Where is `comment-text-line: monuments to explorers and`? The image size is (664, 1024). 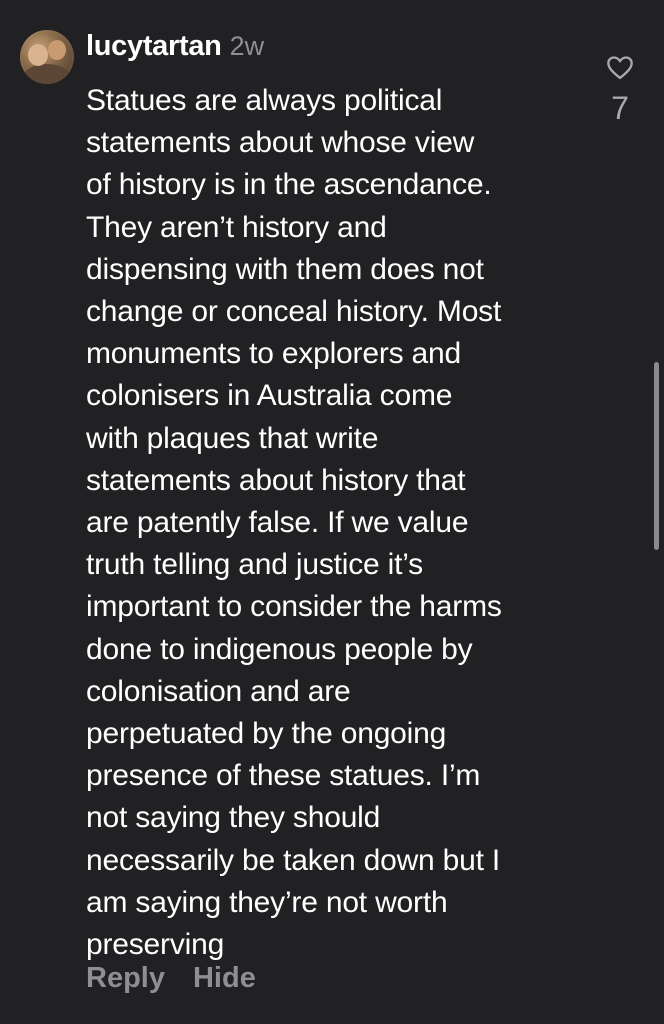
comment-text-line: monuments to explorers and is located at coordinates (274, 354).